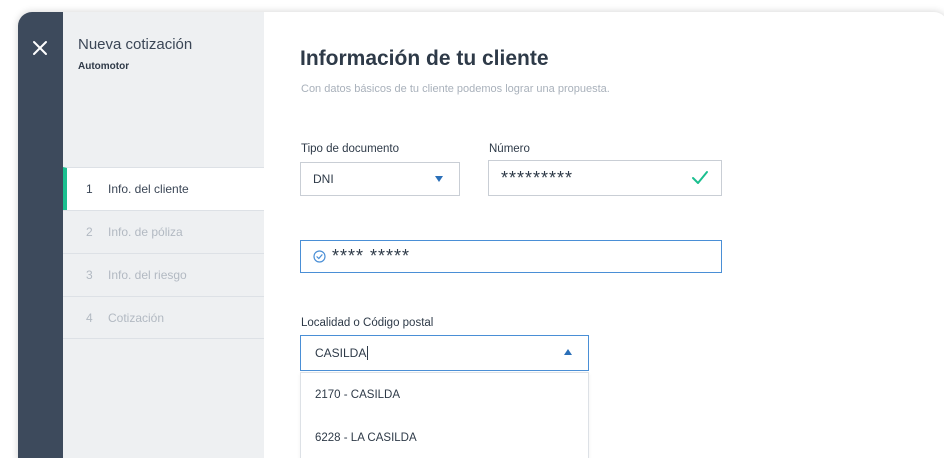  I want to click on doc-type-select: DNI, so click(380, 179).